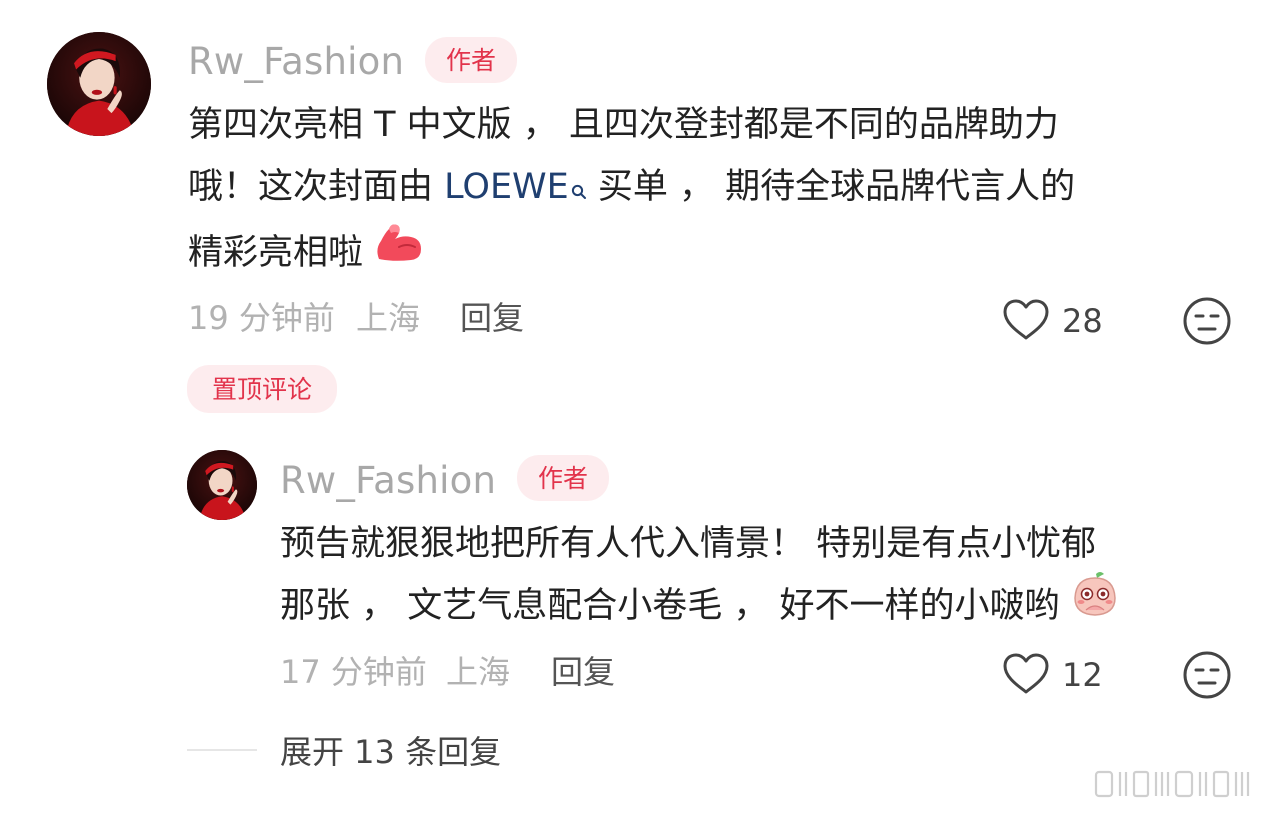 This screenshot has height=824, width=1280. Describe the element at coordinates (399, 251) in the screenshot. I see `flexed-biceps-emoji` at that location.